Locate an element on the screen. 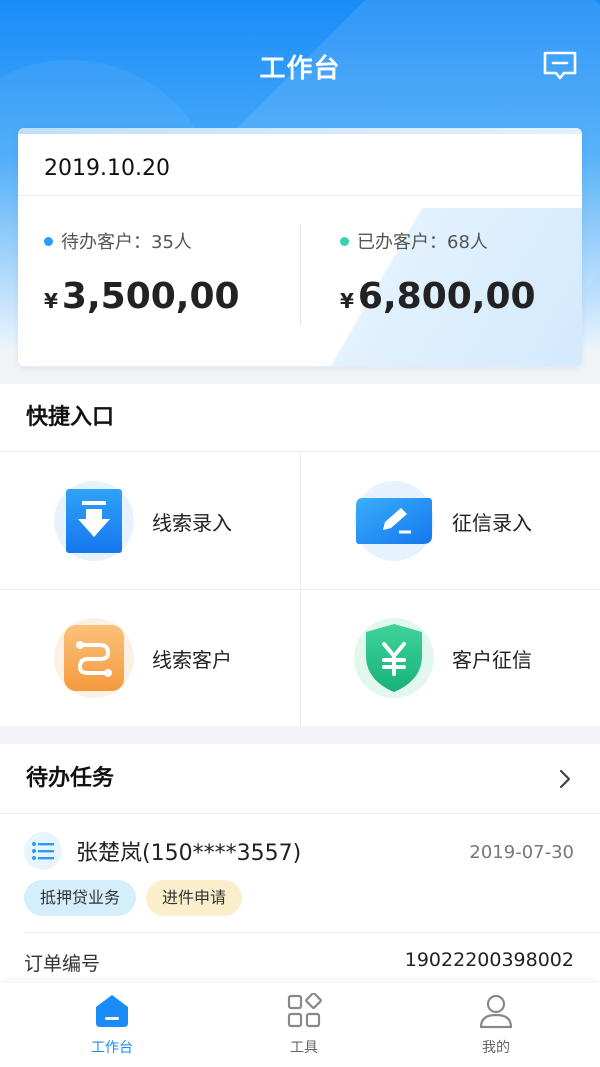 The width and height of the screenshot is (600, 1067). edit-pen-icon is located at coordinates (394, 521).